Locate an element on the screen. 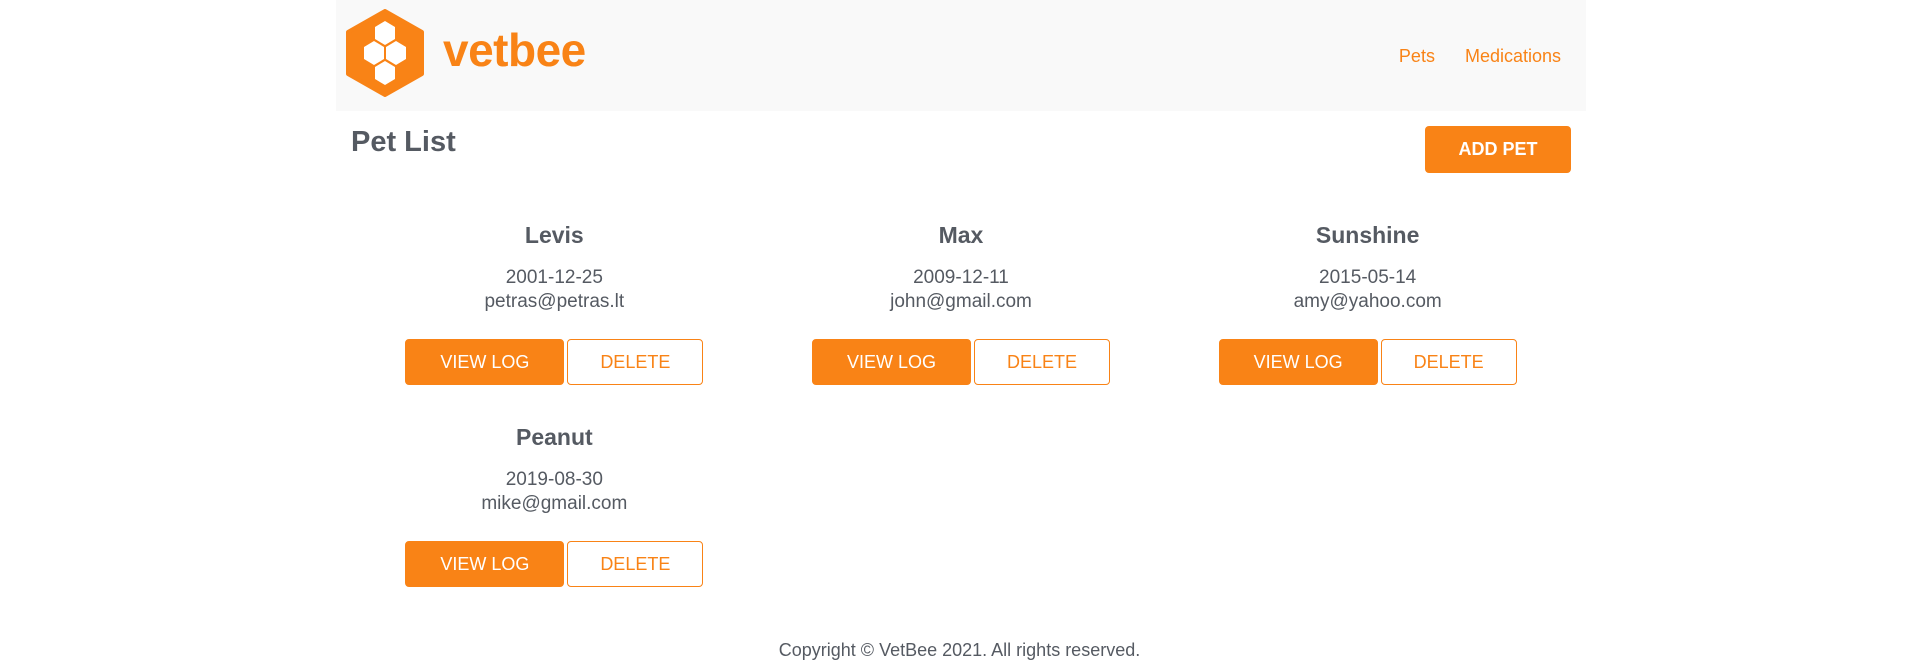  header: vetbee Pets Medications is located at coordinates (961, 55).